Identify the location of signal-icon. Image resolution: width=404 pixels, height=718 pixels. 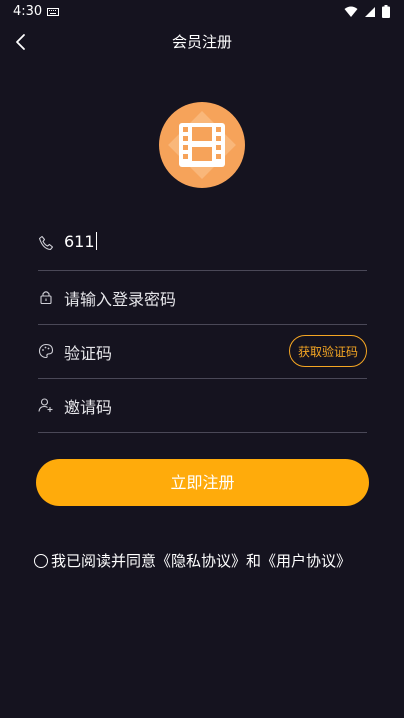
(370, 11).